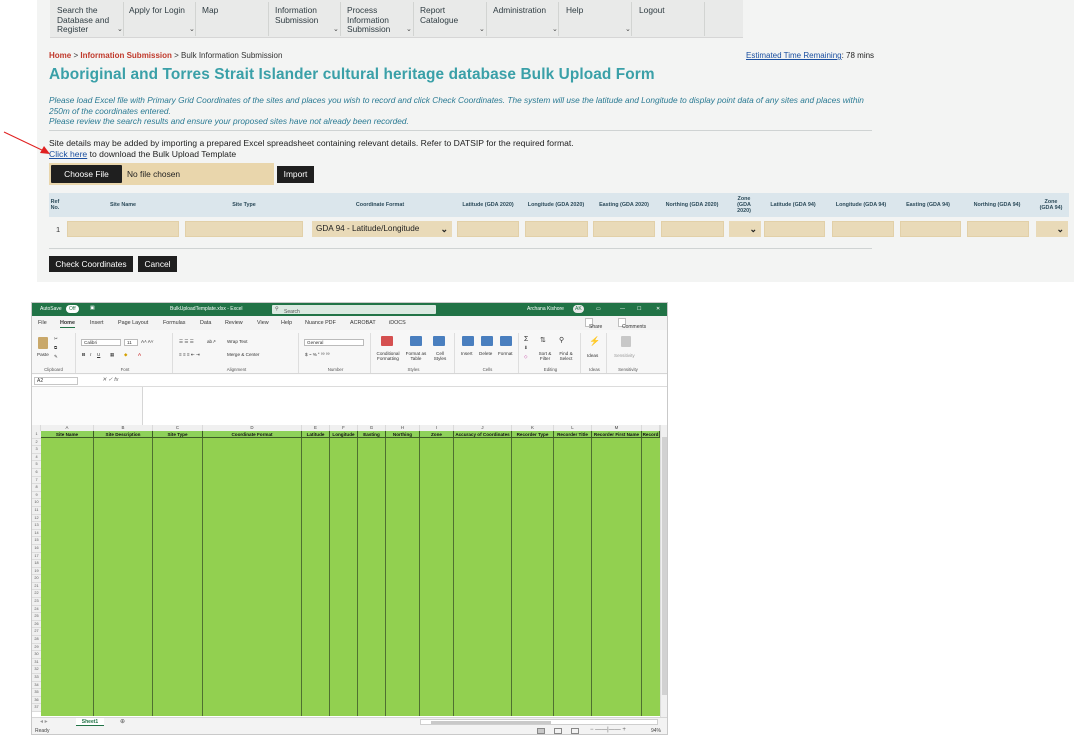 The image size is (1074, 744). I want to click on east-gda2020-input, so click(624, 229).